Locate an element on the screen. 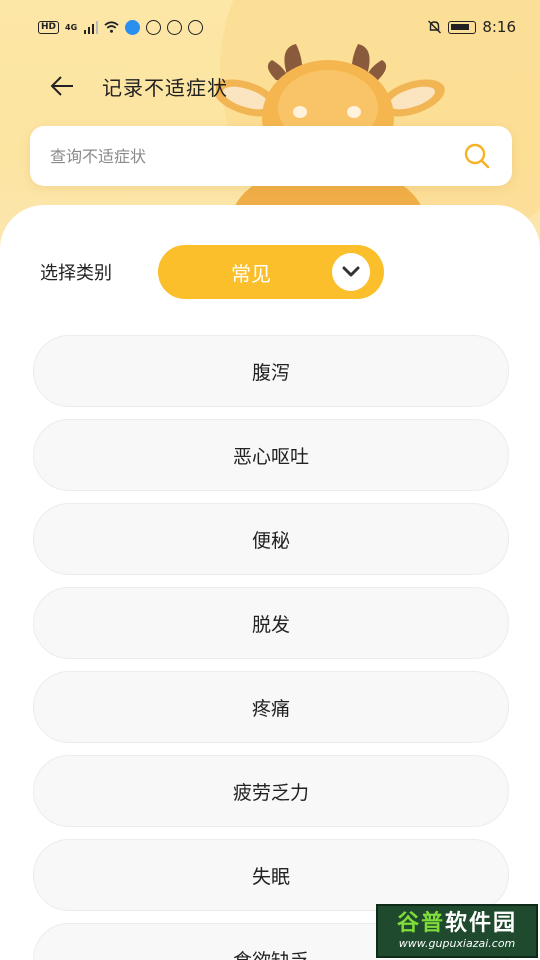 The image size is (540, 960). watermark-logo: 谷普软件园 www.gupuxiazai.com is located at coordinates (457, 931).